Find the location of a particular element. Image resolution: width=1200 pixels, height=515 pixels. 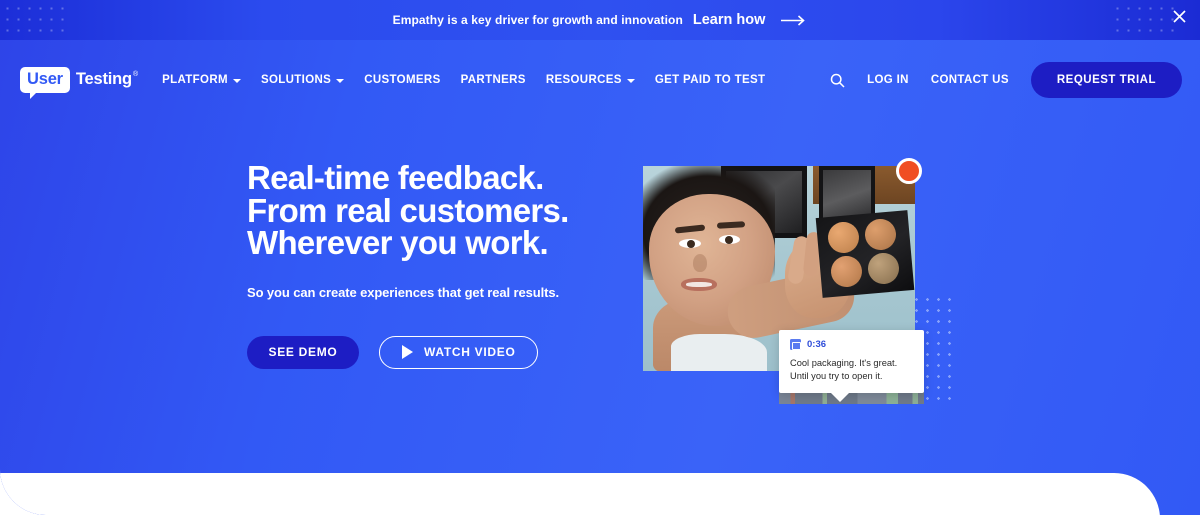

makeup-palette is located at coordinates (865, 254).